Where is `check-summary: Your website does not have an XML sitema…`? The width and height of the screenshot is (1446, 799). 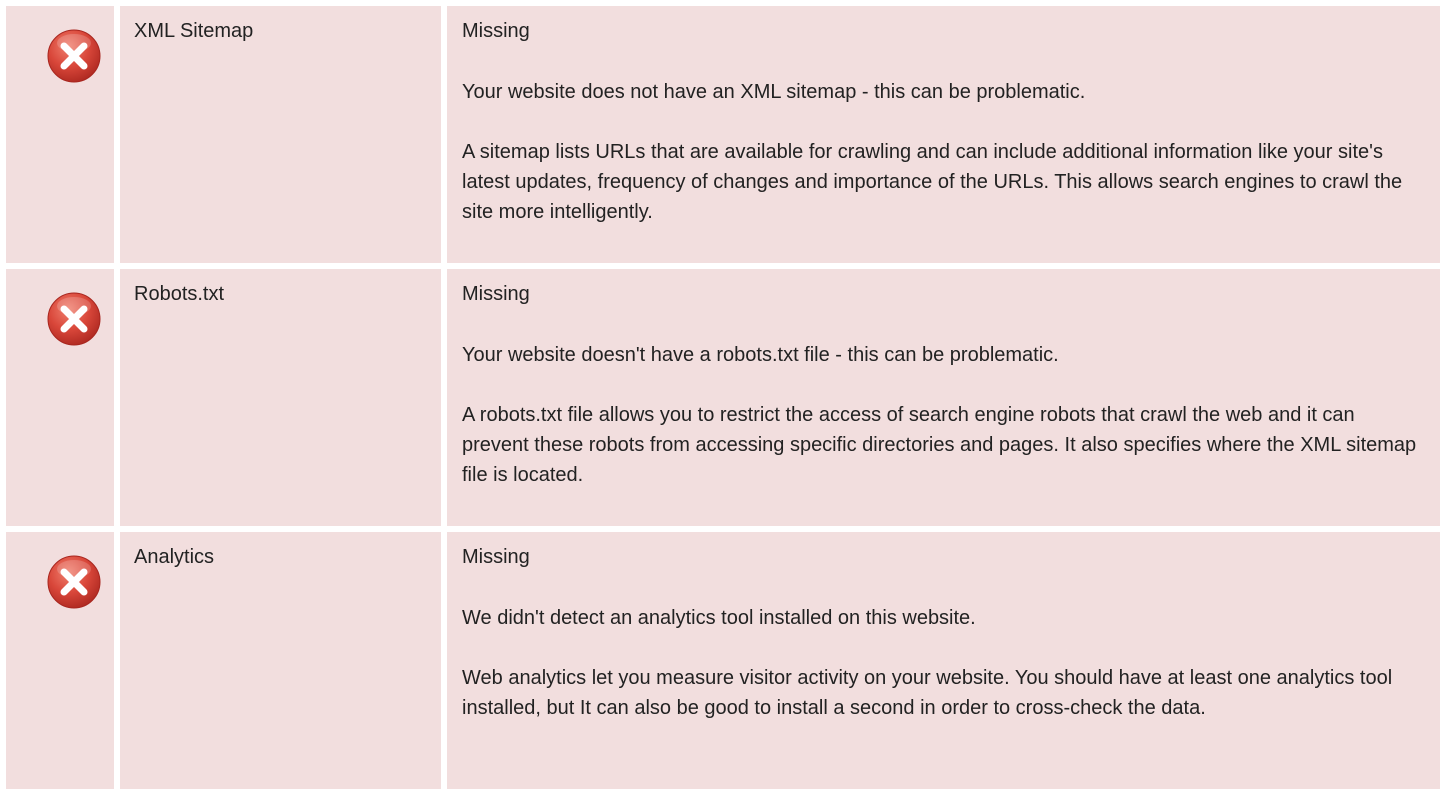 check-summary: Your website does not have an XML sitema… is located at coordinates (774, 92).